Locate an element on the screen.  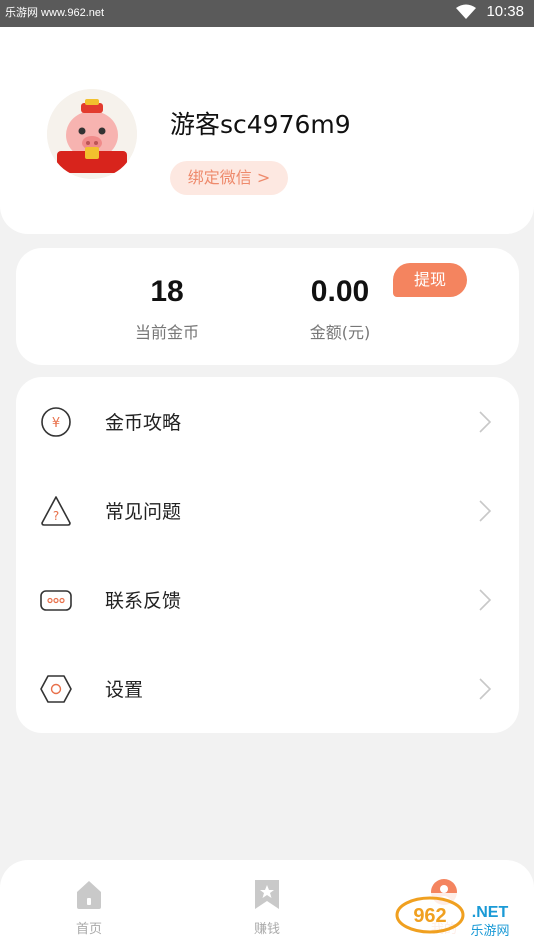
nav-item-earn: 赚钱 is located at coordinates (267, 907).